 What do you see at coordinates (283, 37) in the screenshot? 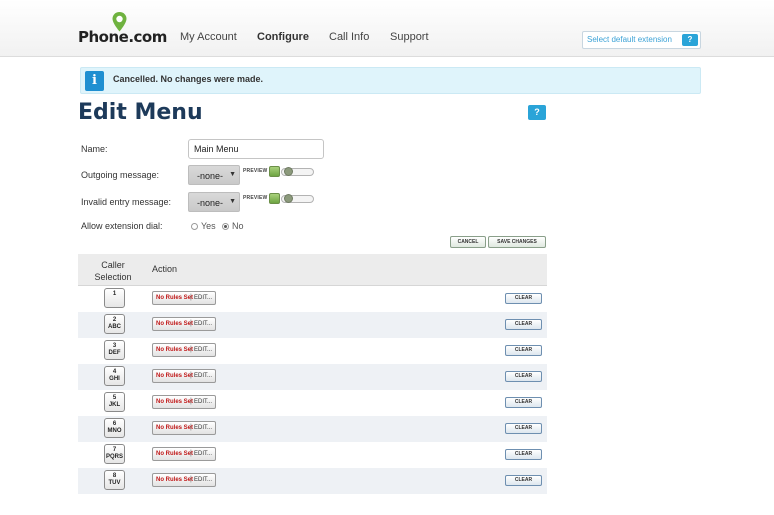
I see `nav-configure: Configure` at bounding box center [283, 37].